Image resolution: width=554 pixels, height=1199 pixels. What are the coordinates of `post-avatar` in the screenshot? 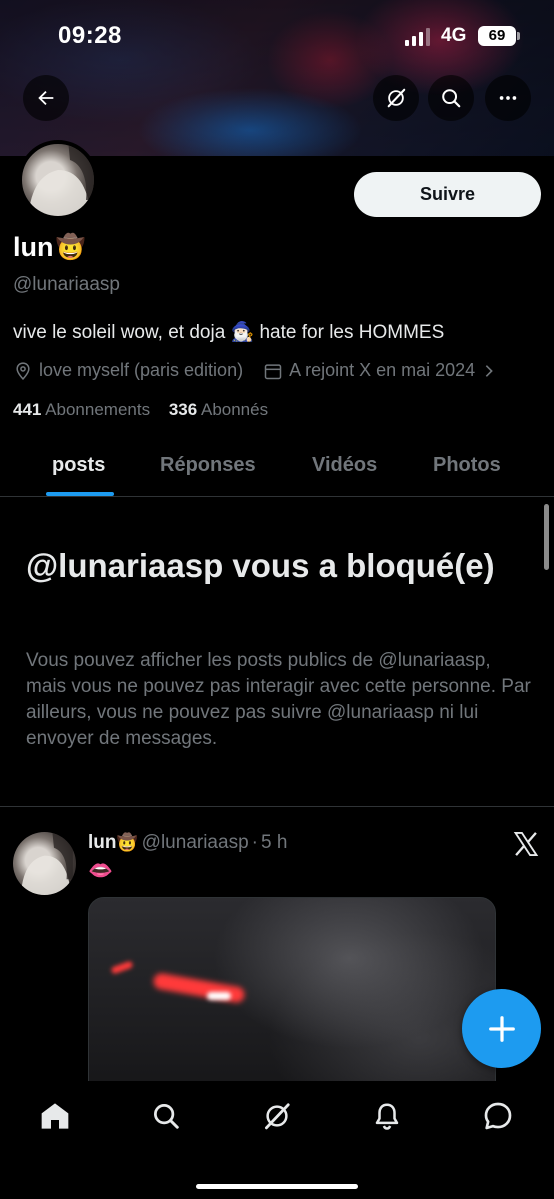 It's located at (44, 863).